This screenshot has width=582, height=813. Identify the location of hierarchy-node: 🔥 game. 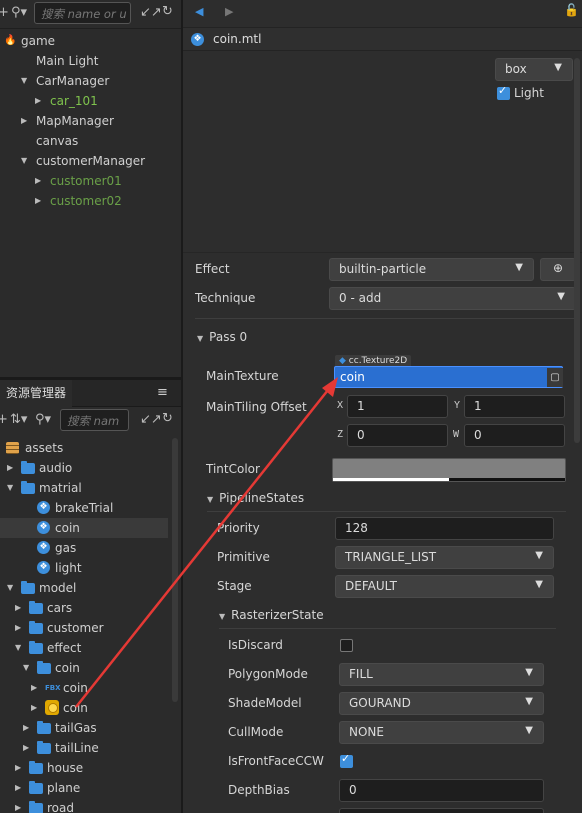
(90, 41).